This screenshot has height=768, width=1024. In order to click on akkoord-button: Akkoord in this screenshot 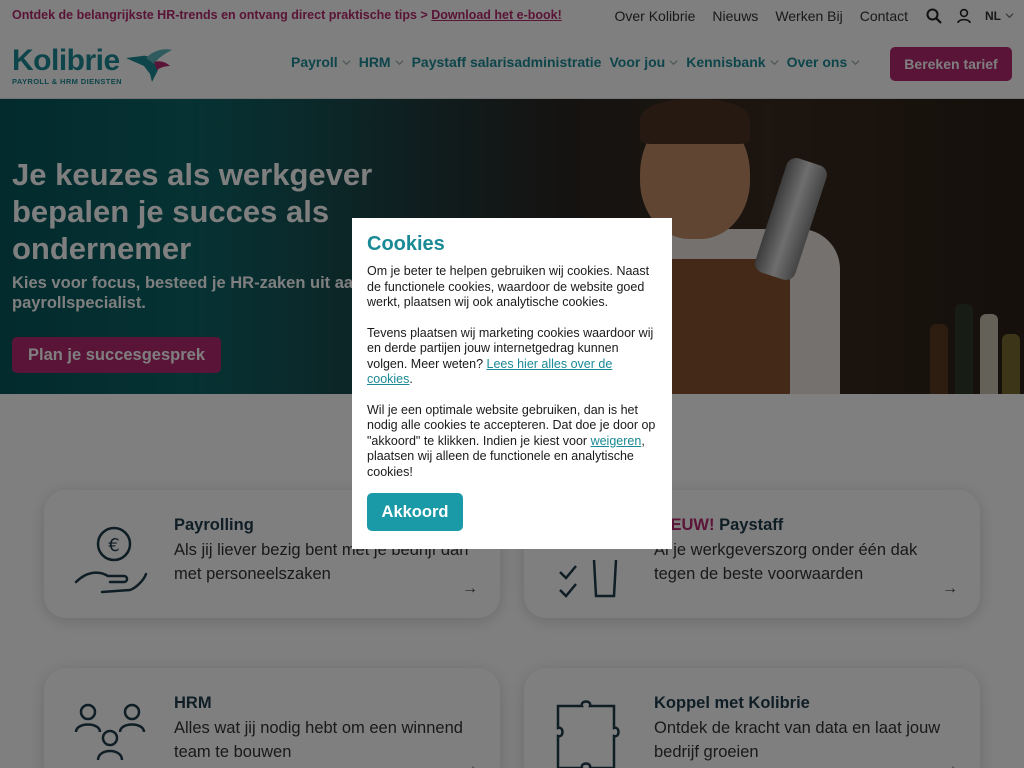, I will do `click(415, 512)`.